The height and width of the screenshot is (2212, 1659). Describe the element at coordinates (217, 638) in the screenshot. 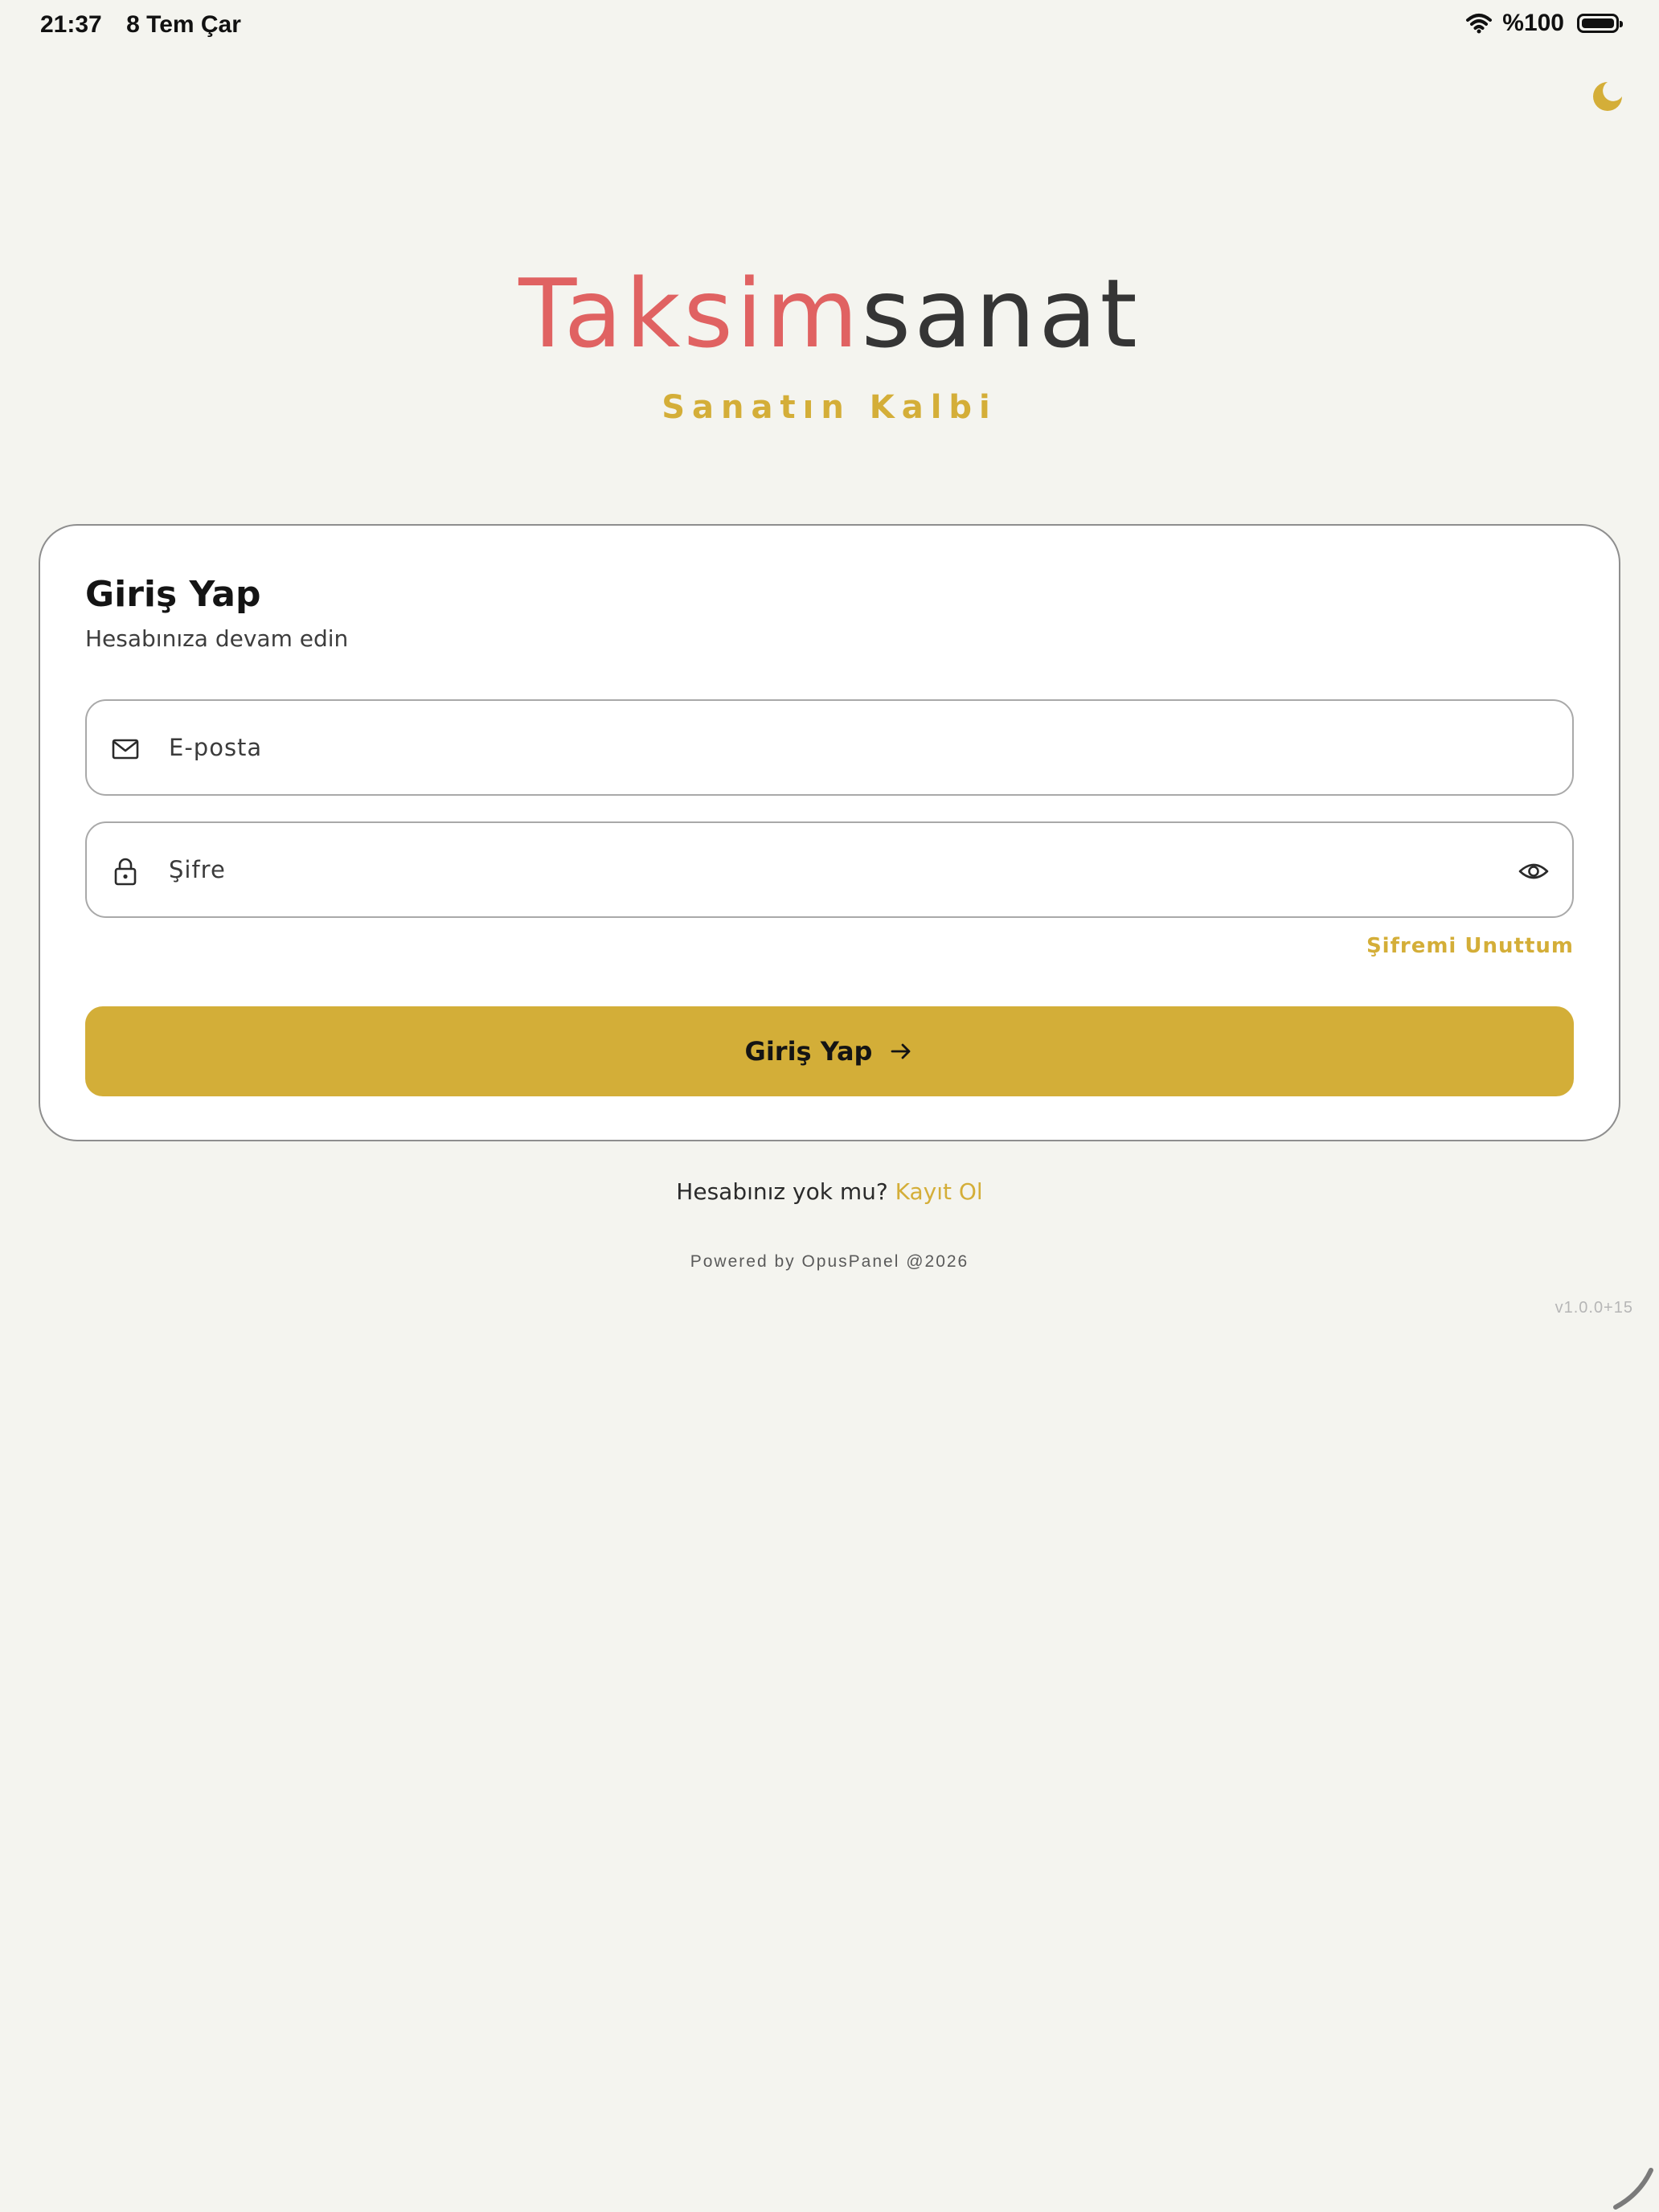

I see `login-subtitle: Hesabınıza devam edin` at that location.